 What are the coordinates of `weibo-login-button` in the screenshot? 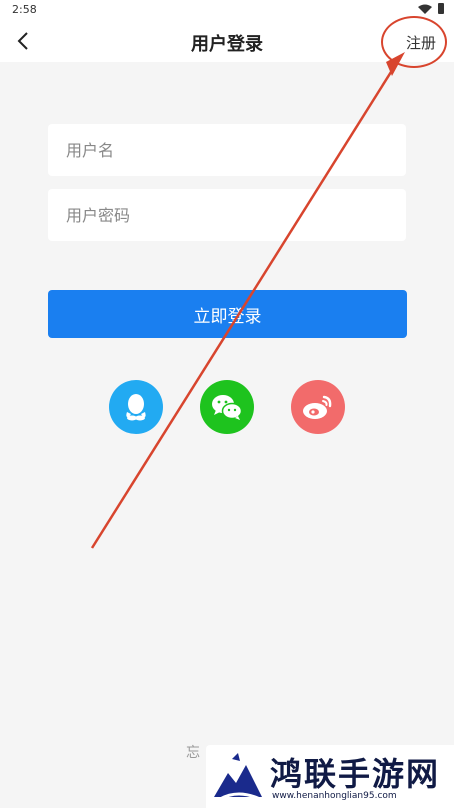 It's located at (318, 407).